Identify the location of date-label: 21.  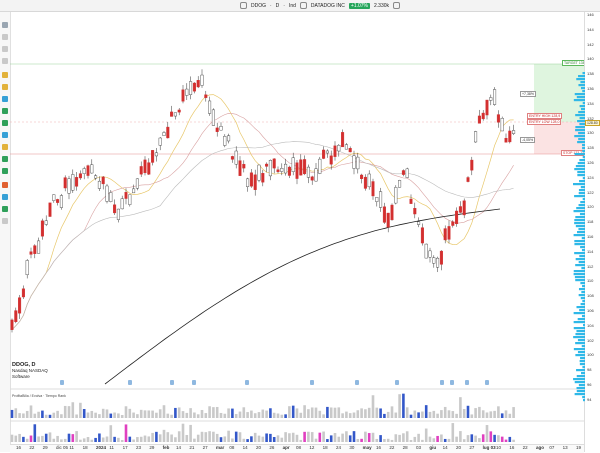
(192, 447).